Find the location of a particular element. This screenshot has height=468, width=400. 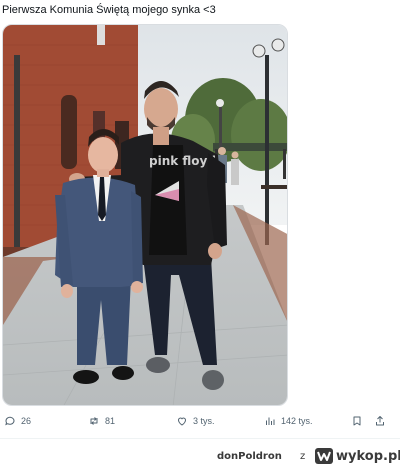

reply-count: 26 is located at coordinates (26, 421).